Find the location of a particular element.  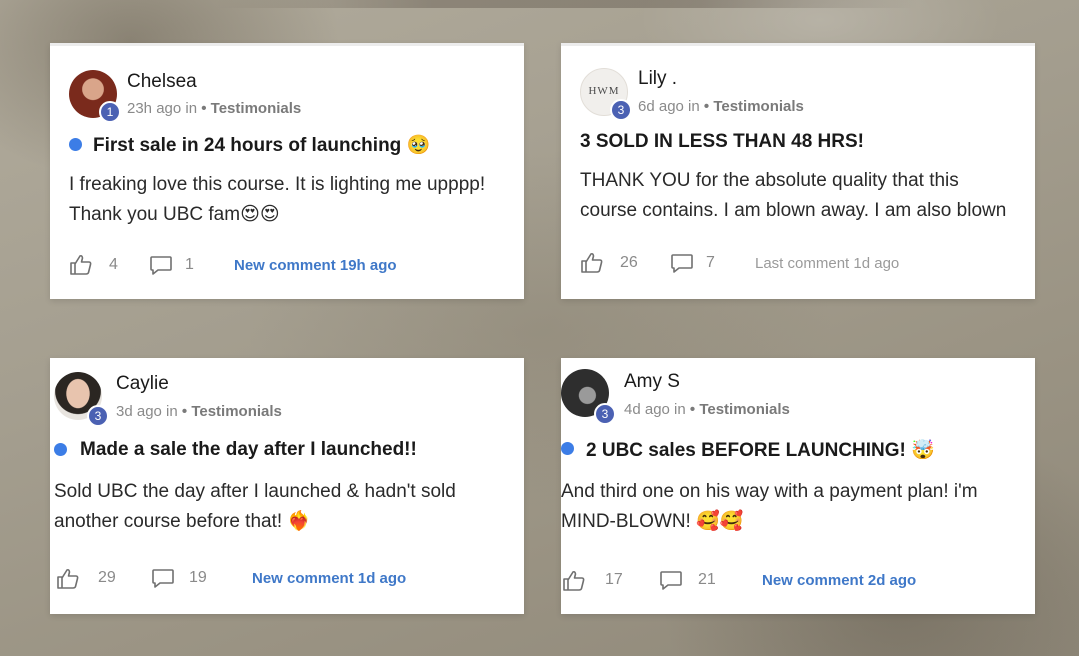

post-title: Made a sale the day after I launched!! is located at coordinates (248, 450).